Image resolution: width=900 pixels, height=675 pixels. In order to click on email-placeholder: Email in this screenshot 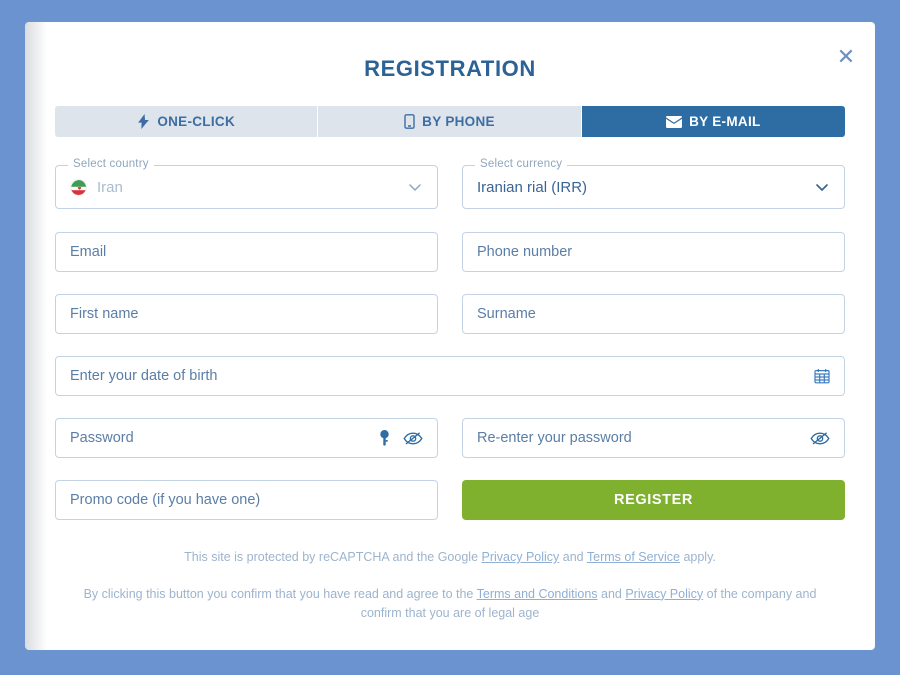, I will do `click(88, 252)`.